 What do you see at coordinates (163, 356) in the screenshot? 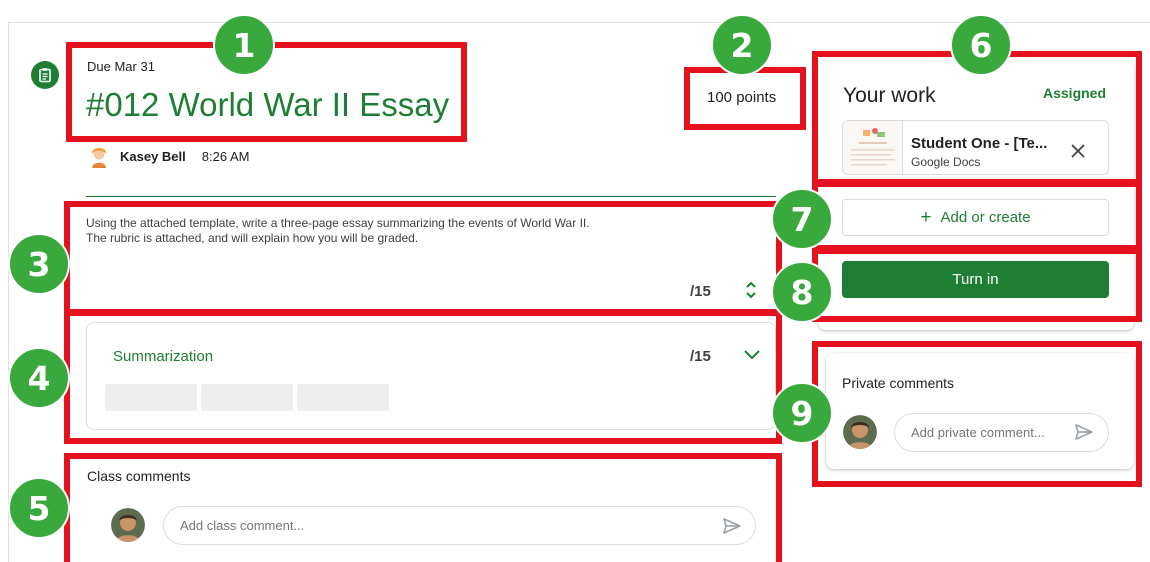
I see `rubric-criterion: Summarization` at bounding box center [163, 356].